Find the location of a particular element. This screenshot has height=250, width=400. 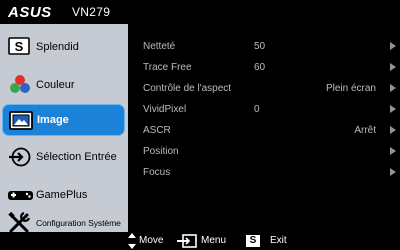

move-hint: Move is located at coordinates (151, 241).